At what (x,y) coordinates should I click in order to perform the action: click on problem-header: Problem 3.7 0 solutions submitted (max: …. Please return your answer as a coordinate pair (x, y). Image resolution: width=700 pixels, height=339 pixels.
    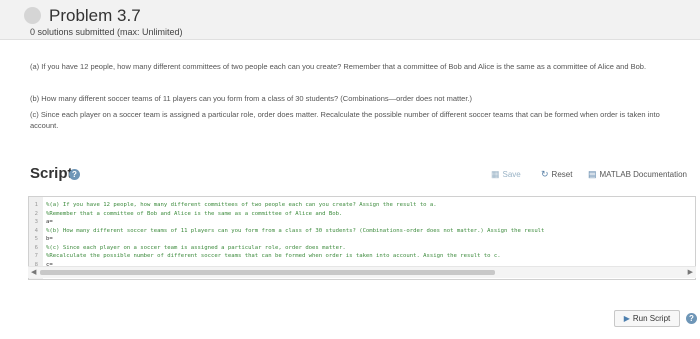
    Looking at the image, I should click on (350, 20).